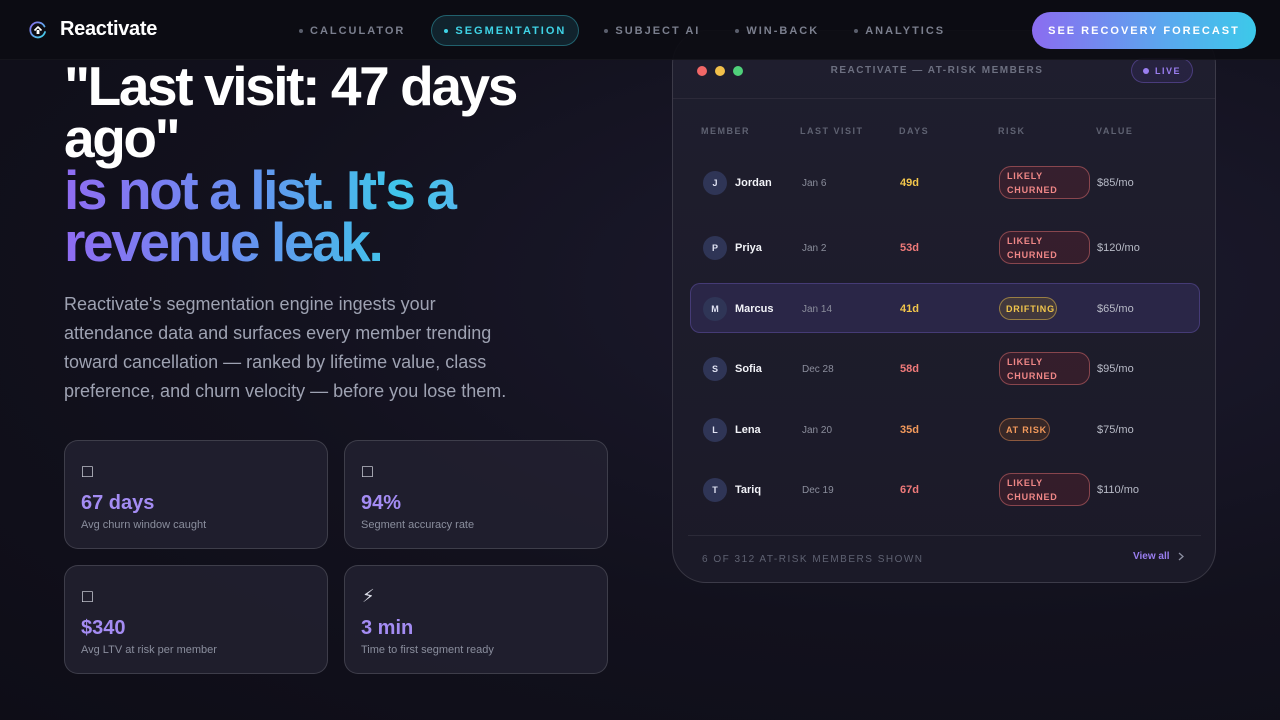  I want to click on column-header-risk: RISK, so click(1012, 131).